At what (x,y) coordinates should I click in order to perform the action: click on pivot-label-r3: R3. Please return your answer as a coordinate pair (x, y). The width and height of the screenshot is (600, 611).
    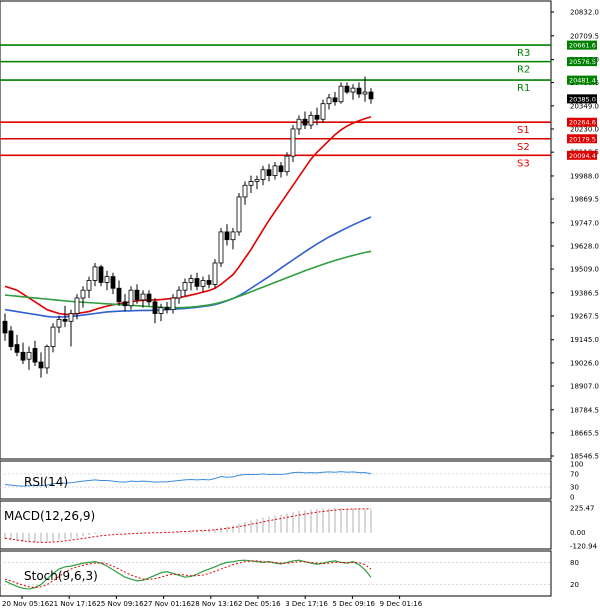
    Looking at the image, I should click on (523, 53).